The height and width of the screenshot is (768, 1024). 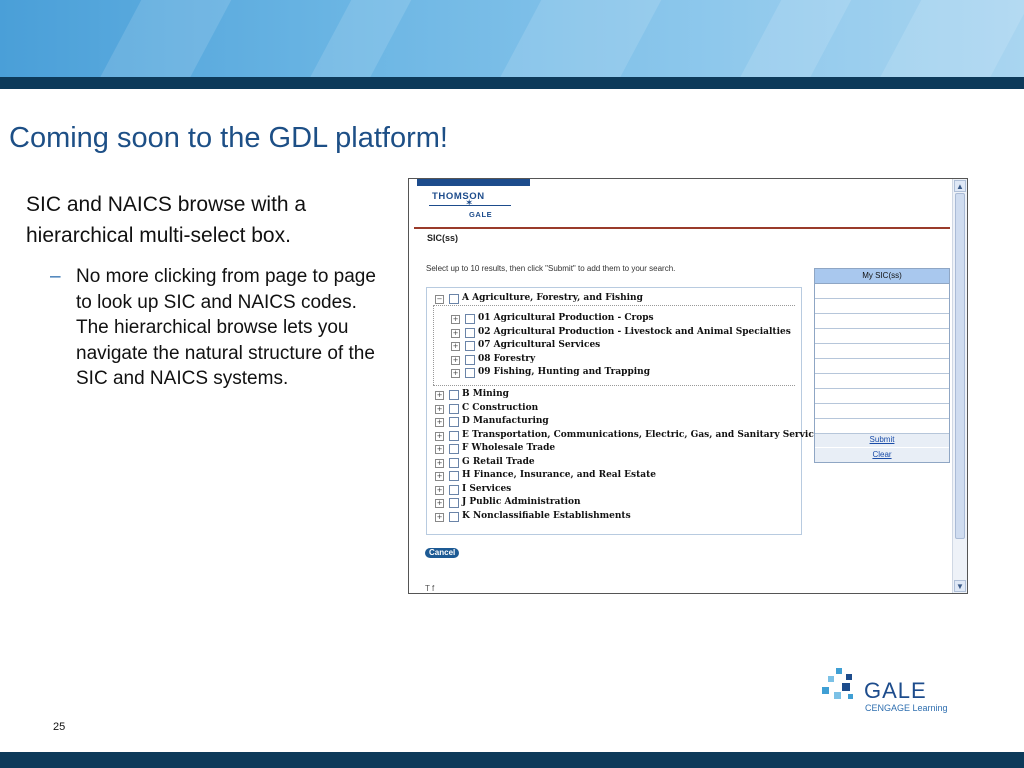 I want to click on logo-line2: GALE, so click(x=481, y=214).